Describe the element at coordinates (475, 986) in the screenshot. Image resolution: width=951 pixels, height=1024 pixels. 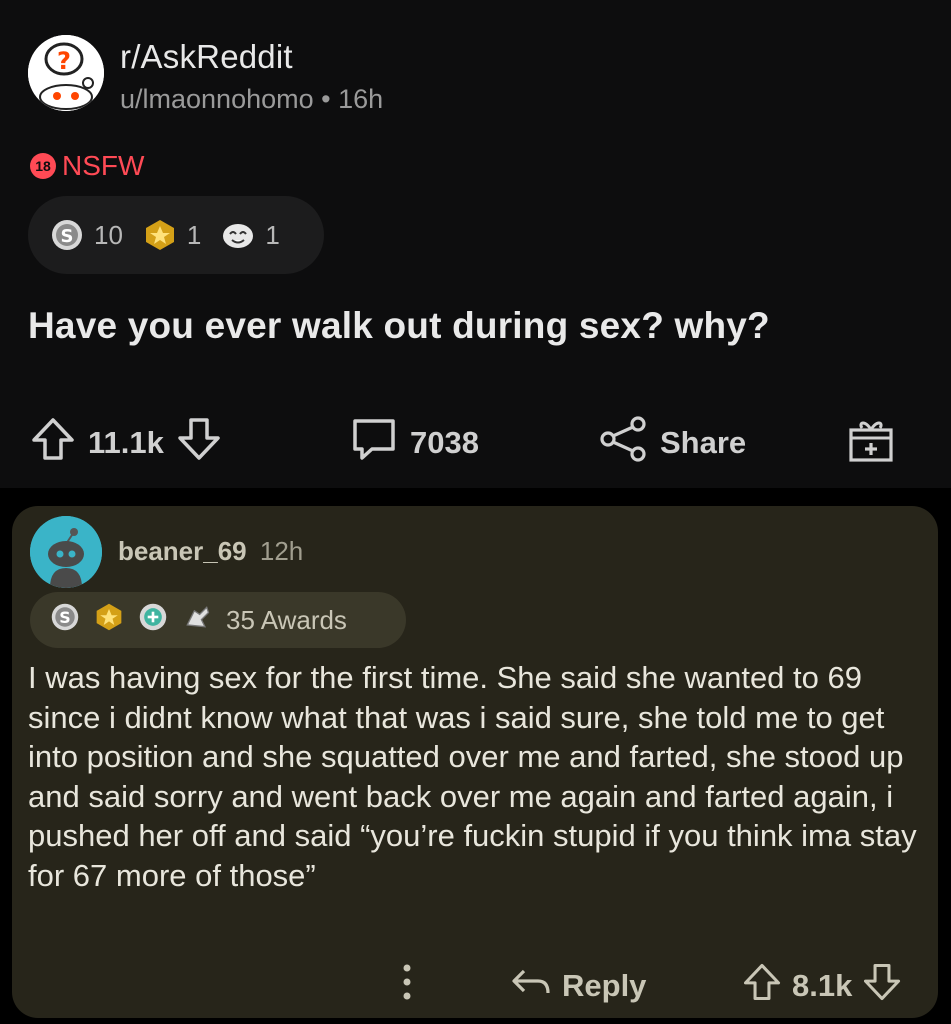
I see `comment-action-bar: Reply 8.1k` at that location.